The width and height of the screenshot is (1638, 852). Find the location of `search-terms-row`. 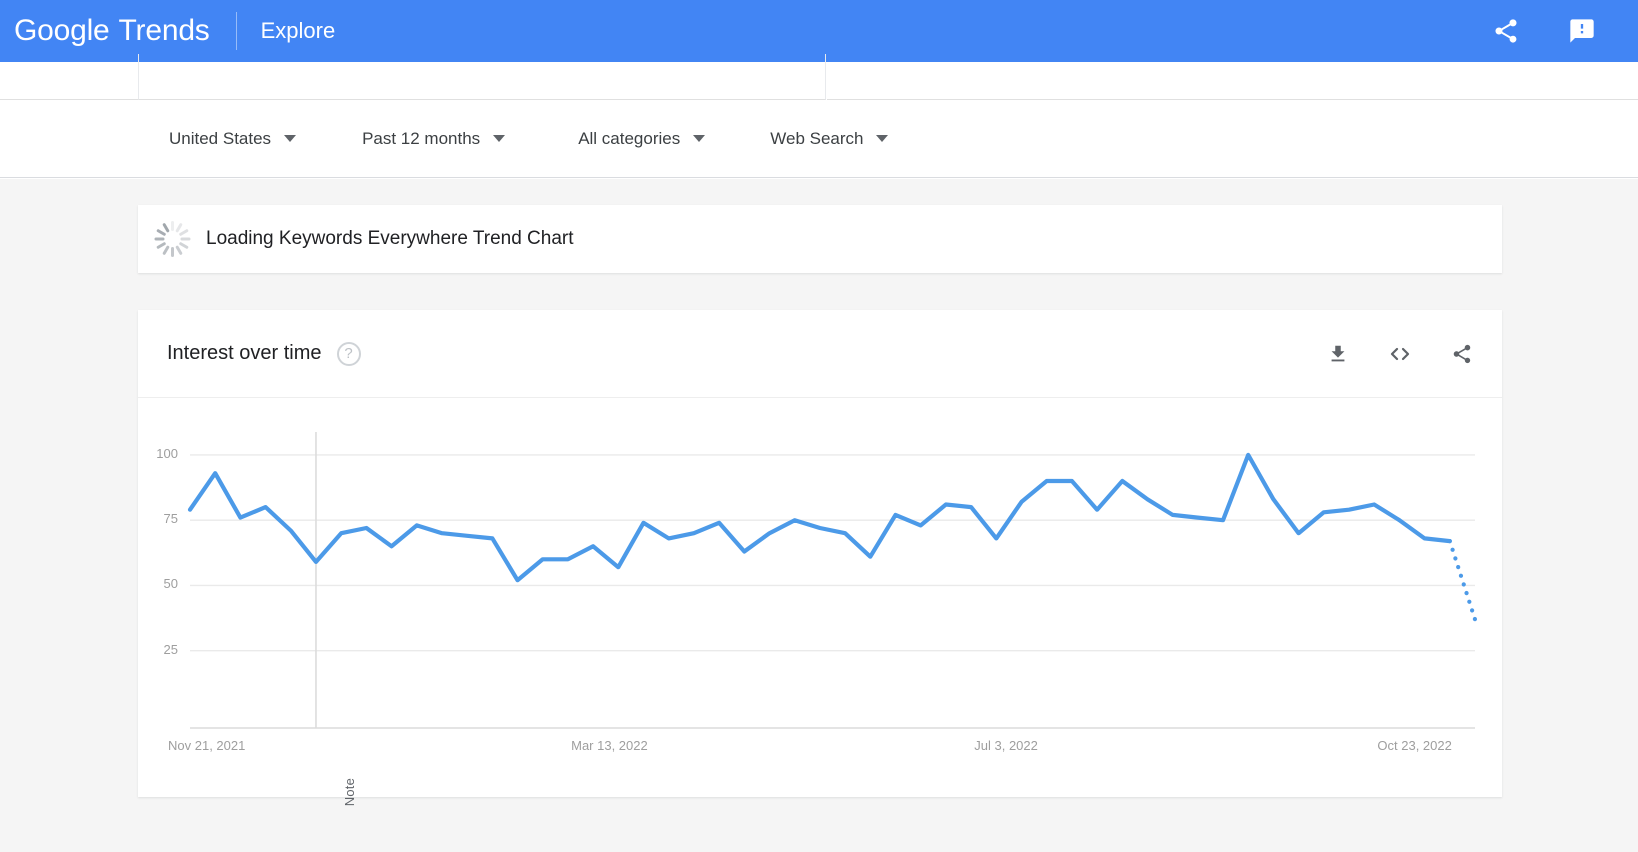

search-terms-row is located at coordinates (819, 77).